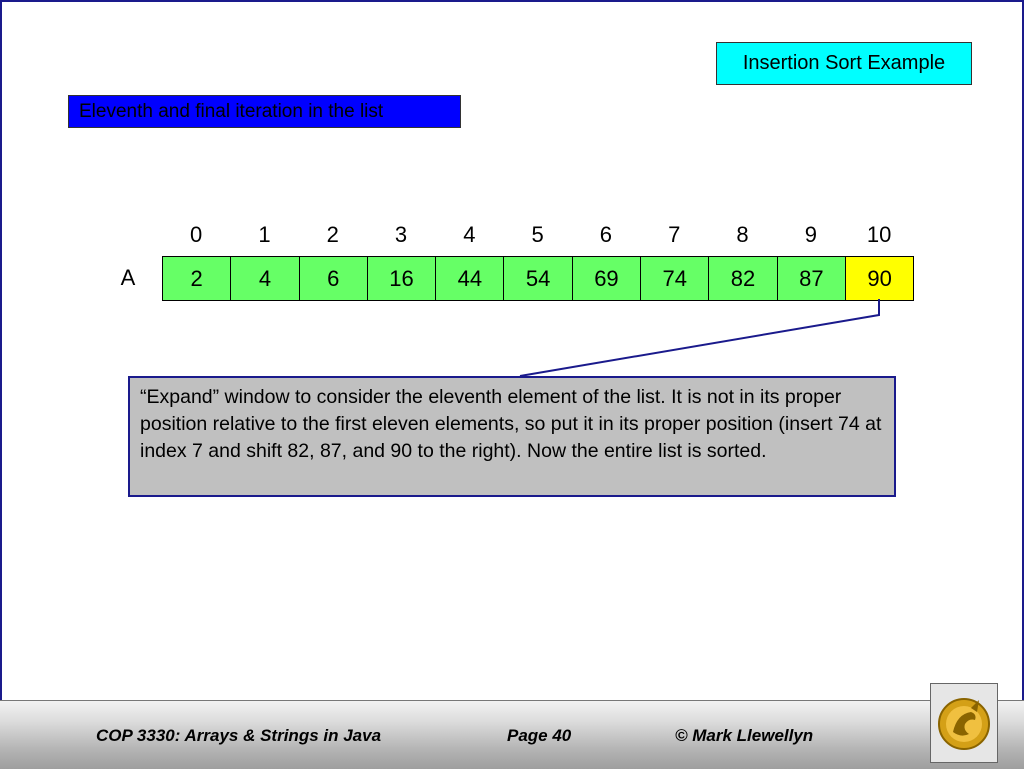 Image resolution: width=1024 pixels, height=769 pixels. What do you see at coordinates (239, 735) in the screenshot?
I see `footer-course: COP 3330: Arrays & Strings in Java` at bounding box center [239, 735].